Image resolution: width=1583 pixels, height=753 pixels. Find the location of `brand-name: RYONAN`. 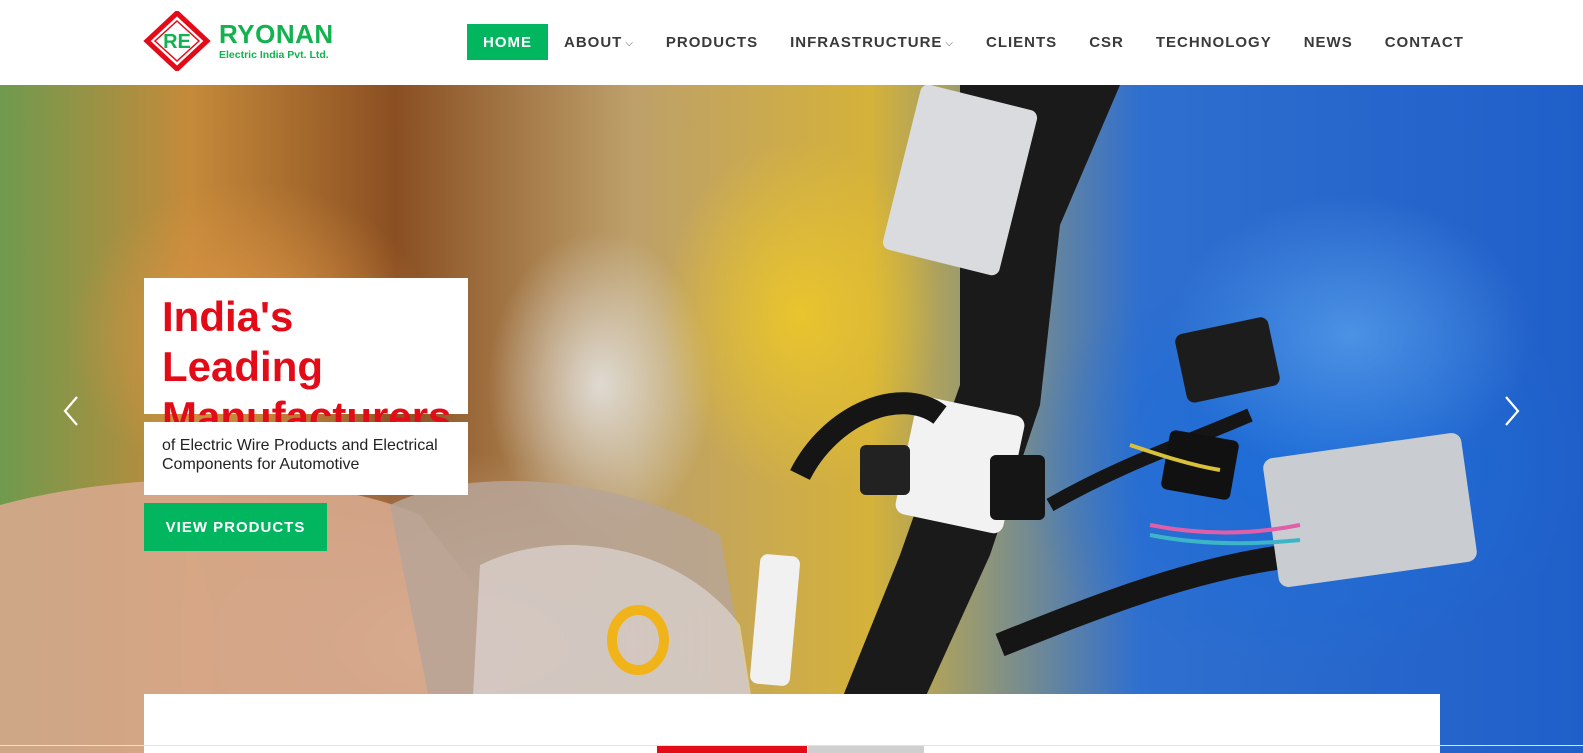

brand-name: RYONAN is located at coordinates (276, 33).